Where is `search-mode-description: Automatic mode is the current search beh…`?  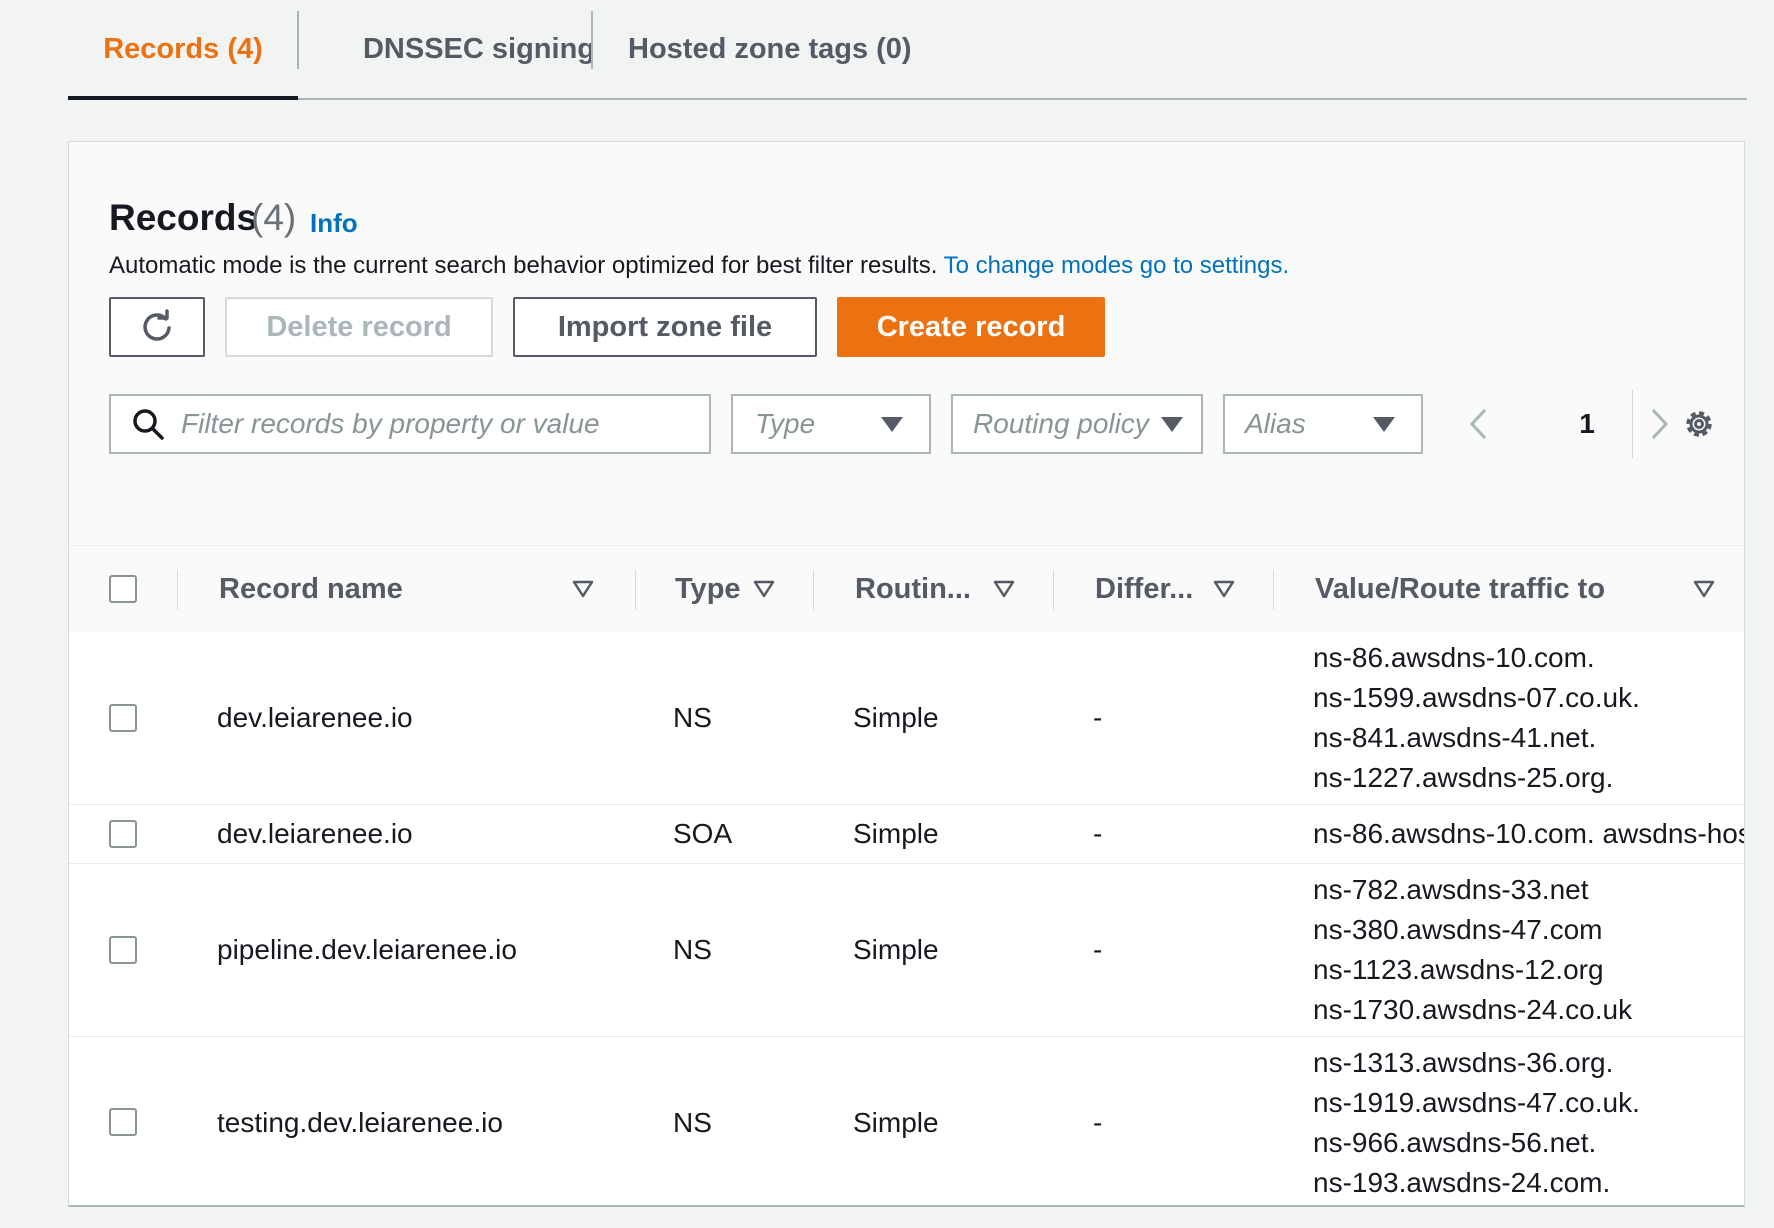 search-mode-description: Automatic mode is the current search beh… is located at coordinates (699, 266).